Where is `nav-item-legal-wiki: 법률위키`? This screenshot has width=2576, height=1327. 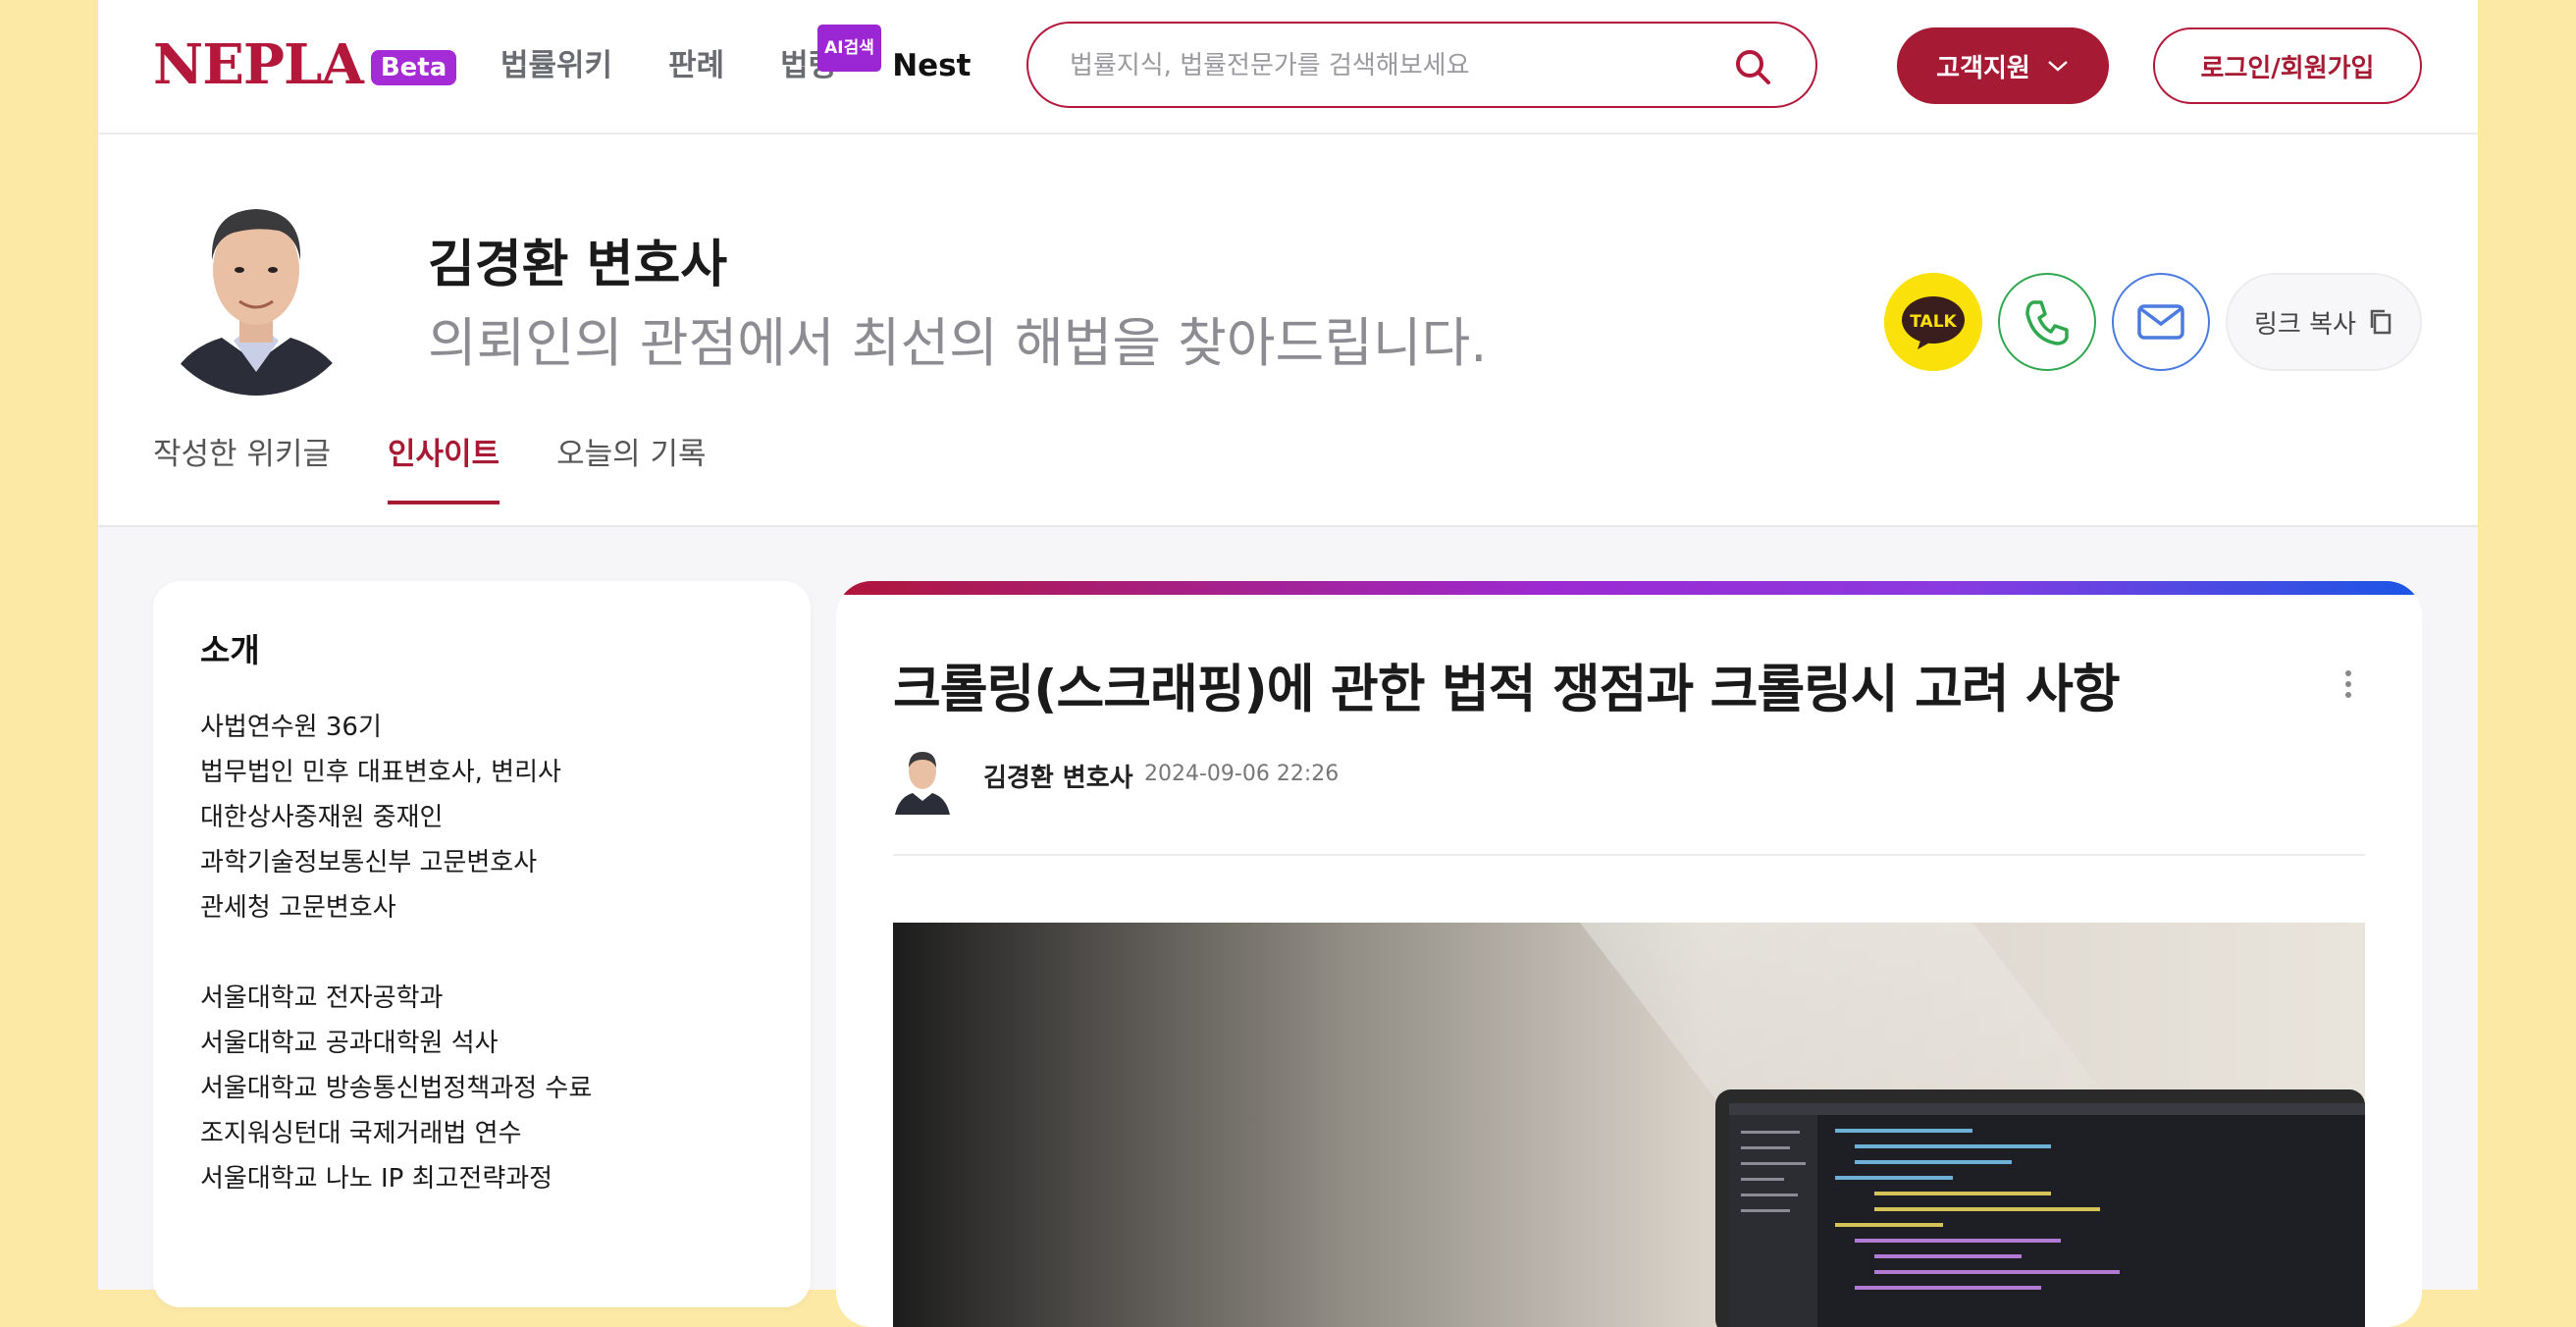
nav-item-legal-wiki: 법률위키 is located at coordinates (556, 65).